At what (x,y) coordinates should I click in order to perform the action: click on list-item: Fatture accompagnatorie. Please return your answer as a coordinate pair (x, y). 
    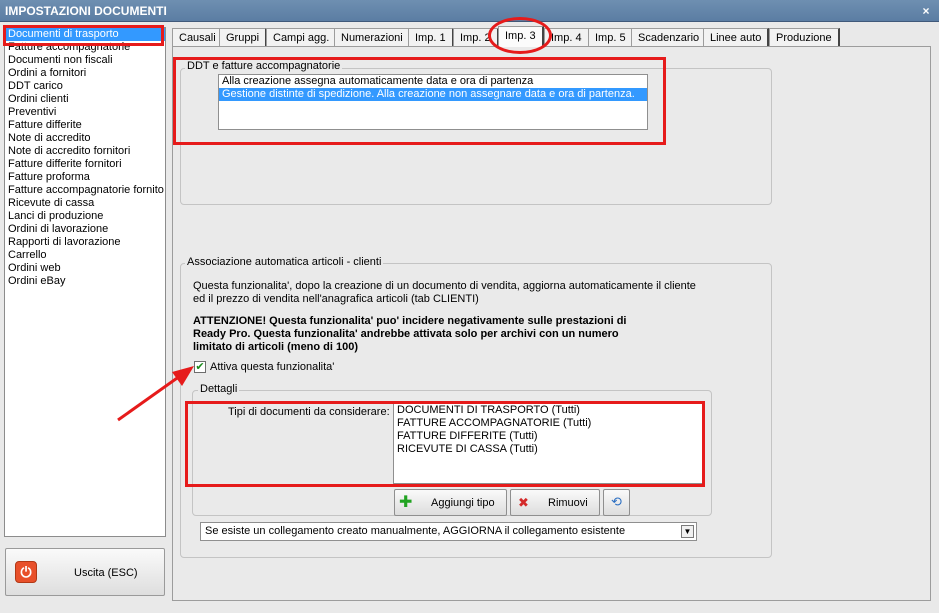
    Looking at the image, I should click on (85, 47).